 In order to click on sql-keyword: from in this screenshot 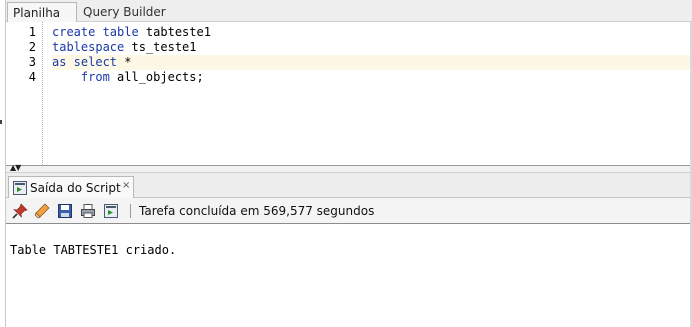, I will do `click(81, 77)`.